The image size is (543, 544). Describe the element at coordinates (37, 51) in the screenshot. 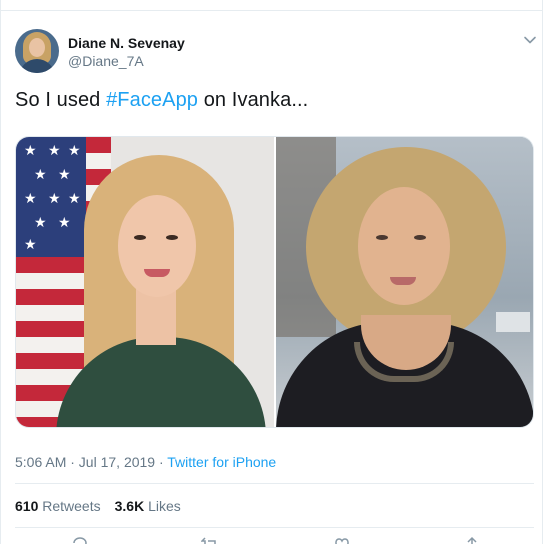

I see `avatar` at that location.